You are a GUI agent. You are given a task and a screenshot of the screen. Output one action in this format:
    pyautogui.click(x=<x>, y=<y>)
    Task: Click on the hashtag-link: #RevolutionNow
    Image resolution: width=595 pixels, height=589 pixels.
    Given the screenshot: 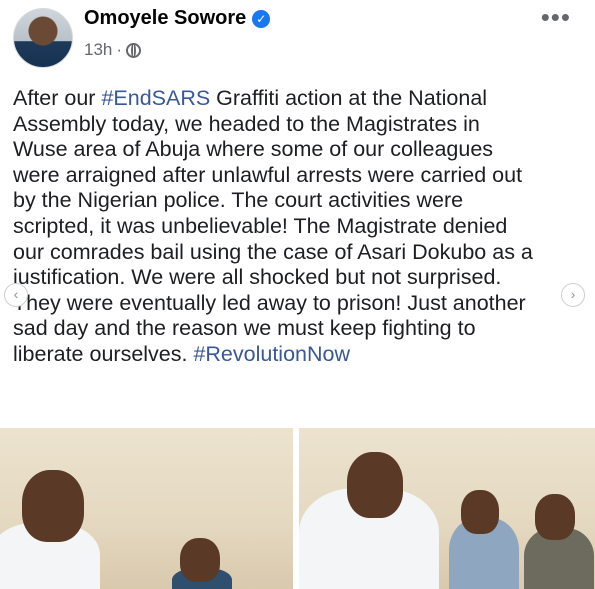 What is the action you would take?
    pyautogui.click(x=271, y=354)
    